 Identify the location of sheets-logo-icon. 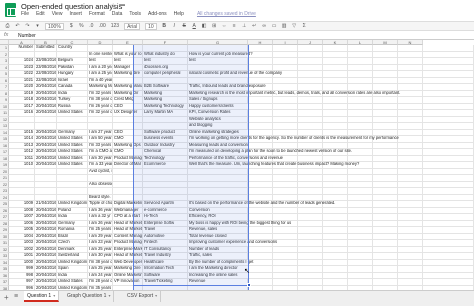
(10, 10).